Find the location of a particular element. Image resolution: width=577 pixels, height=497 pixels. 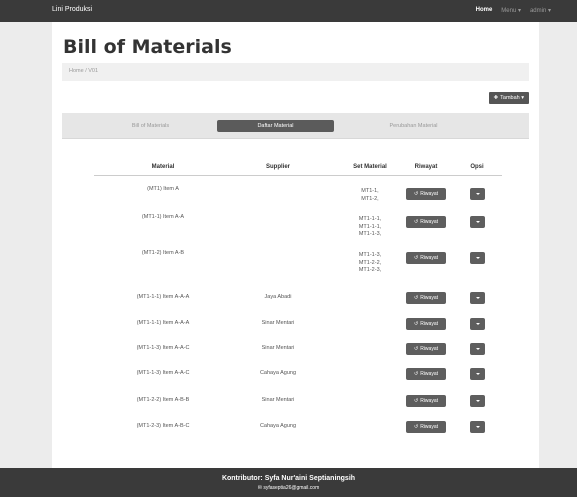

material-cell: (MT1-2-3) Item A-B-C is located at coordinates (163, 426).